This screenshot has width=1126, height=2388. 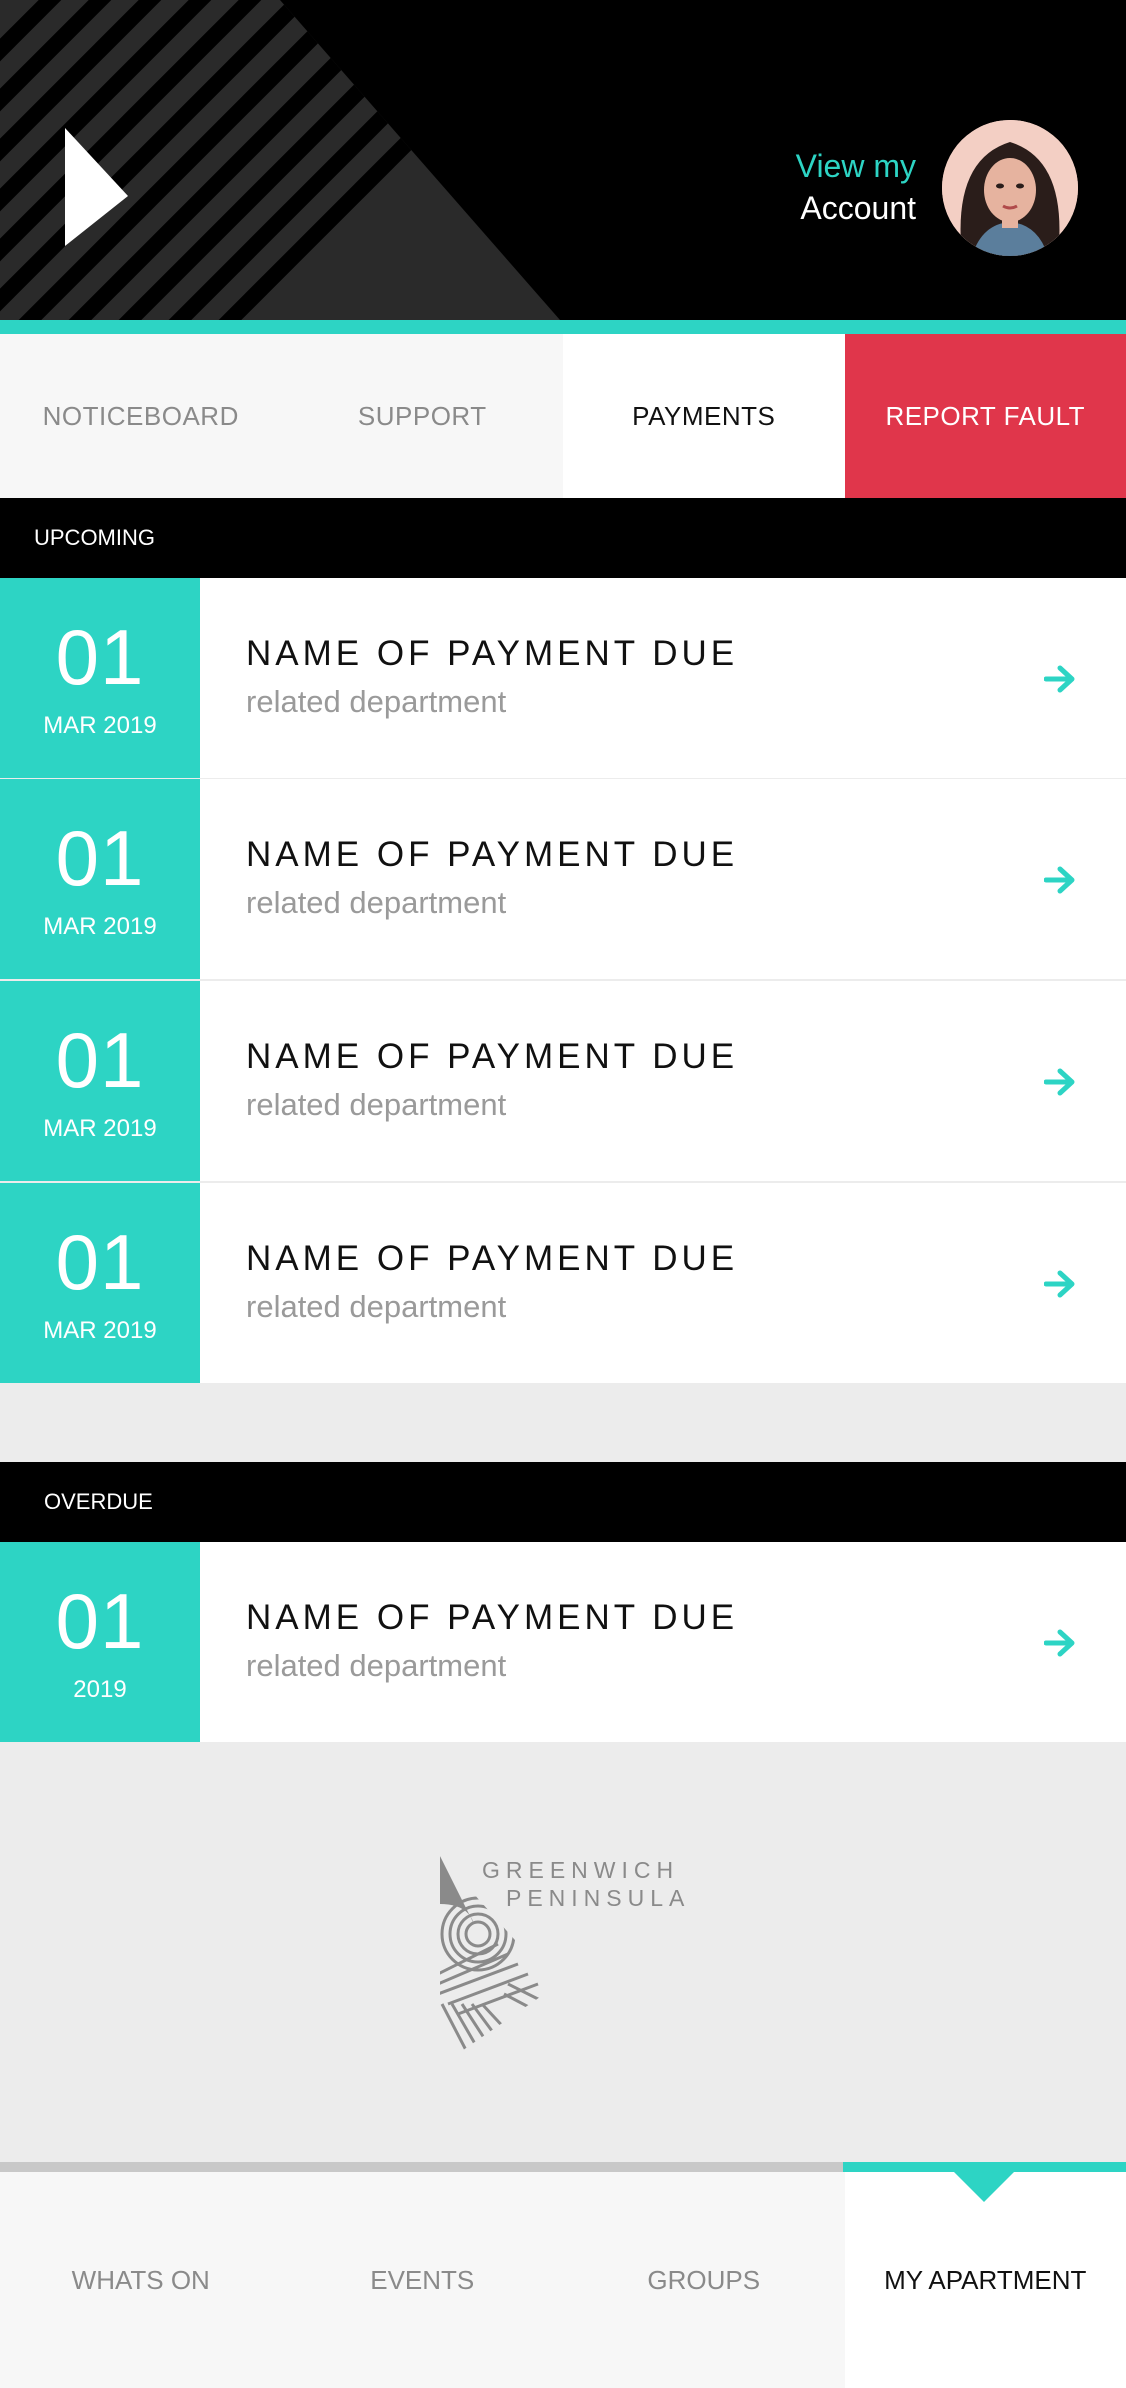 I want to click on logo-line2: PENINSULA, so click(x=598, y=1898).